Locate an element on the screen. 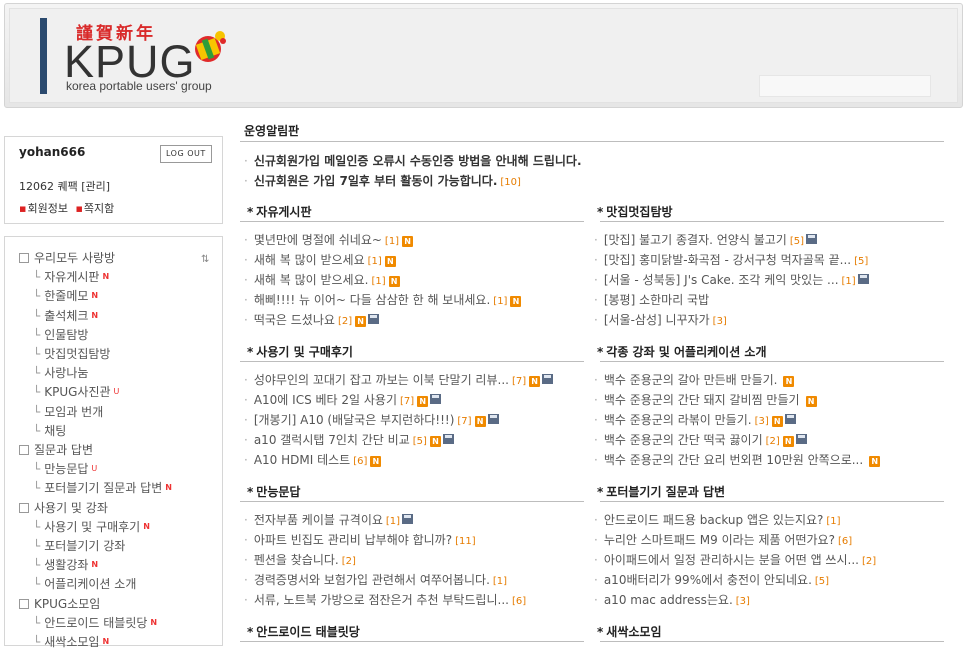 Image resolution: width=967 pixels, height=652 pixels. post-item: · [봉평] 소한마리 국밥 is located at coordinates (653, 299).